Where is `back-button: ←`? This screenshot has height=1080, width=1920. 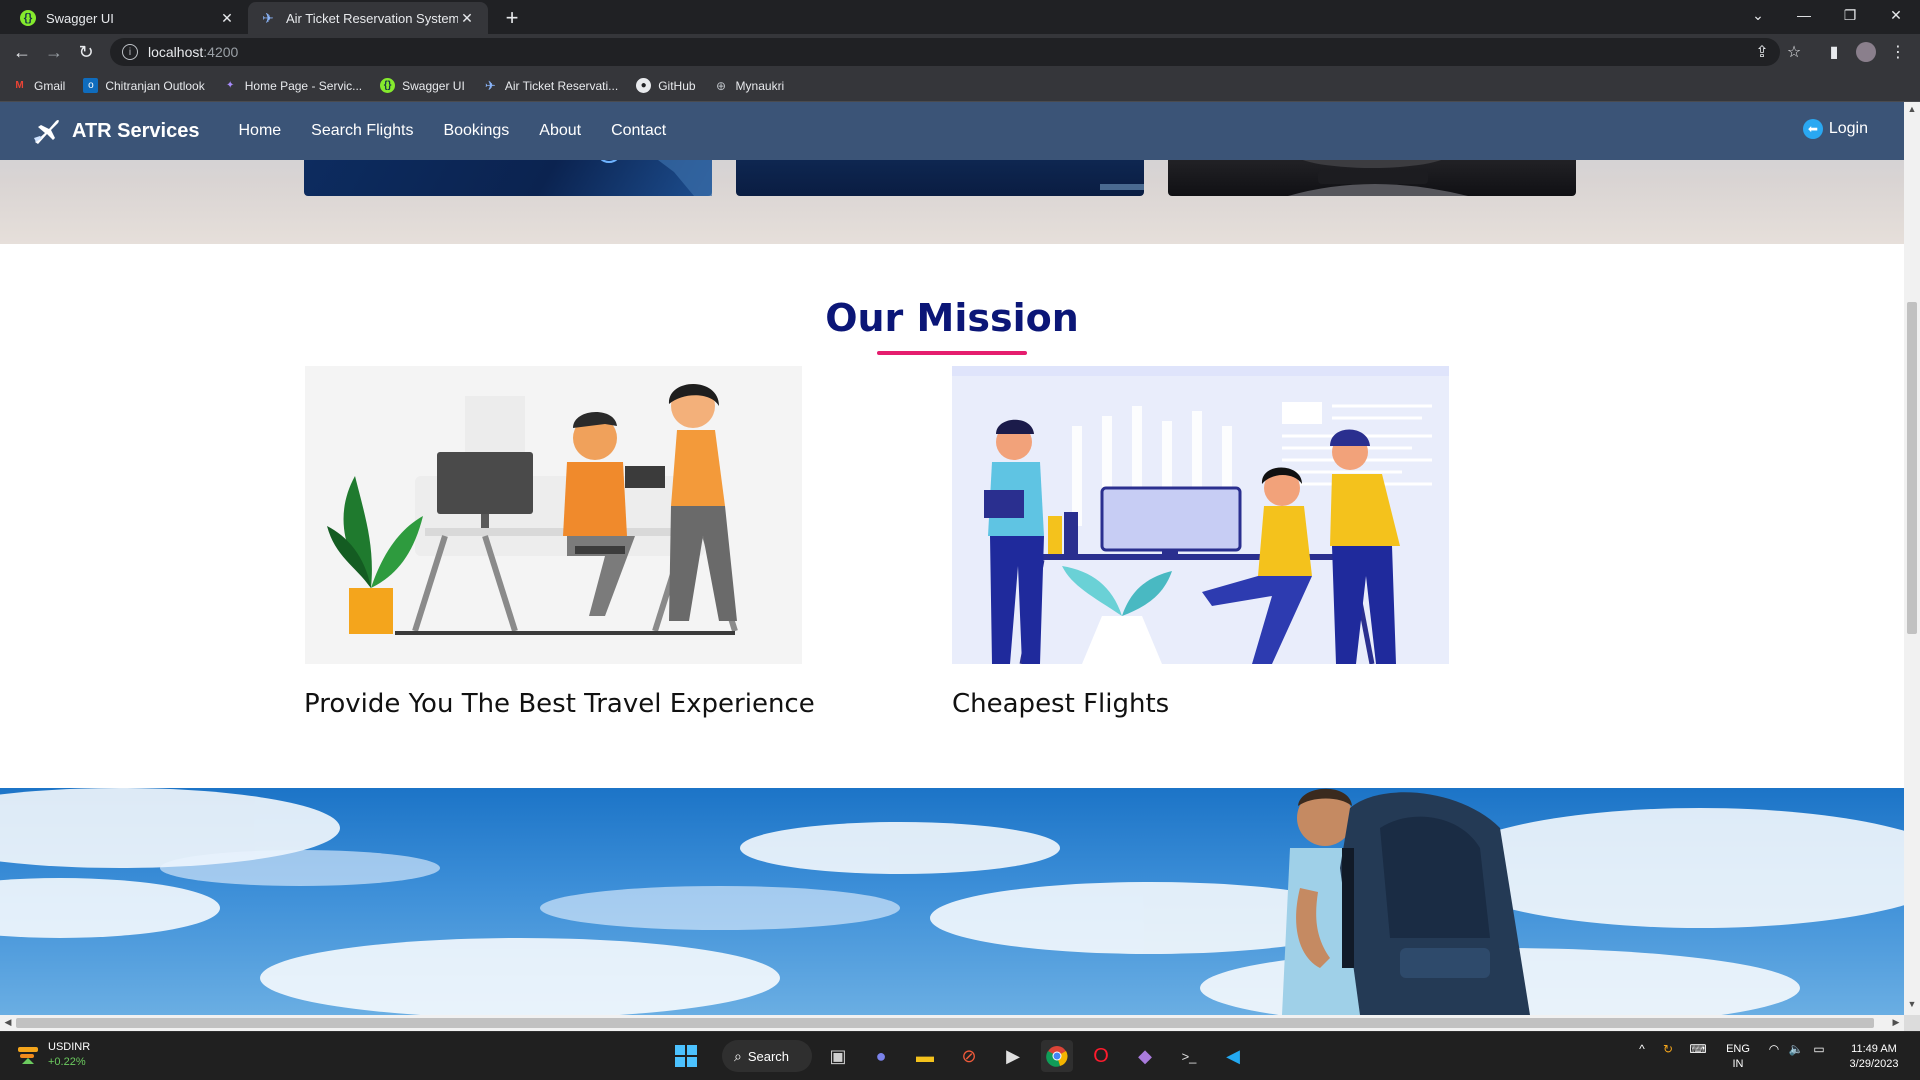 back-button: ← is located at coordinates (22, 52).